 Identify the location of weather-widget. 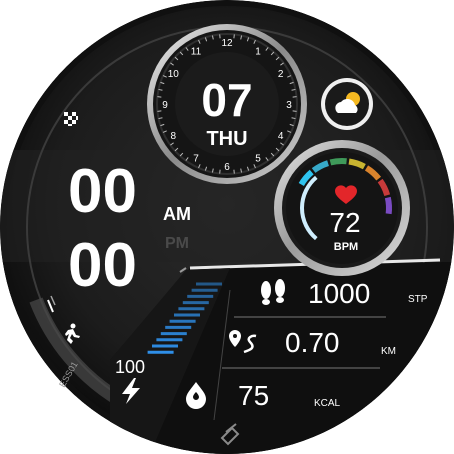
(347, 104).